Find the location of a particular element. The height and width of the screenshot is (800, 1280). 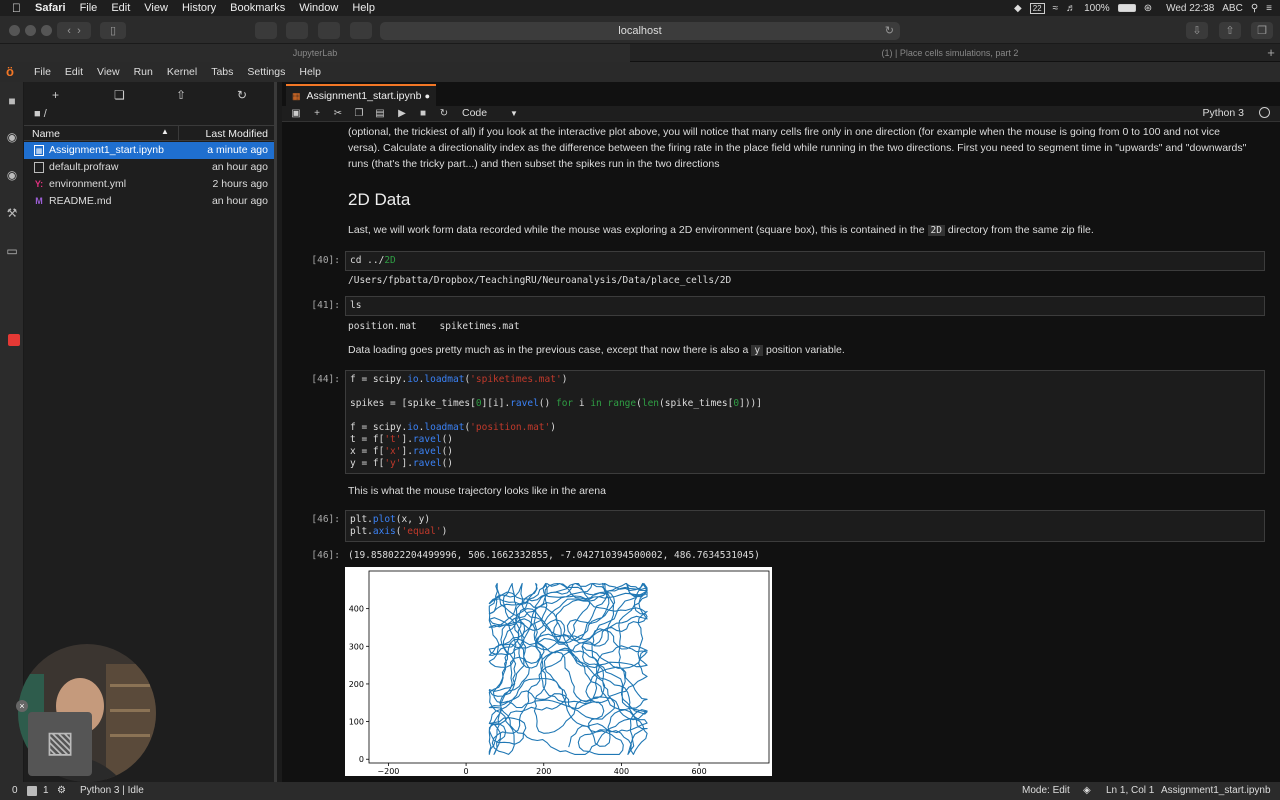

copy-icon: ❐ is located at coordinates (359, 113).